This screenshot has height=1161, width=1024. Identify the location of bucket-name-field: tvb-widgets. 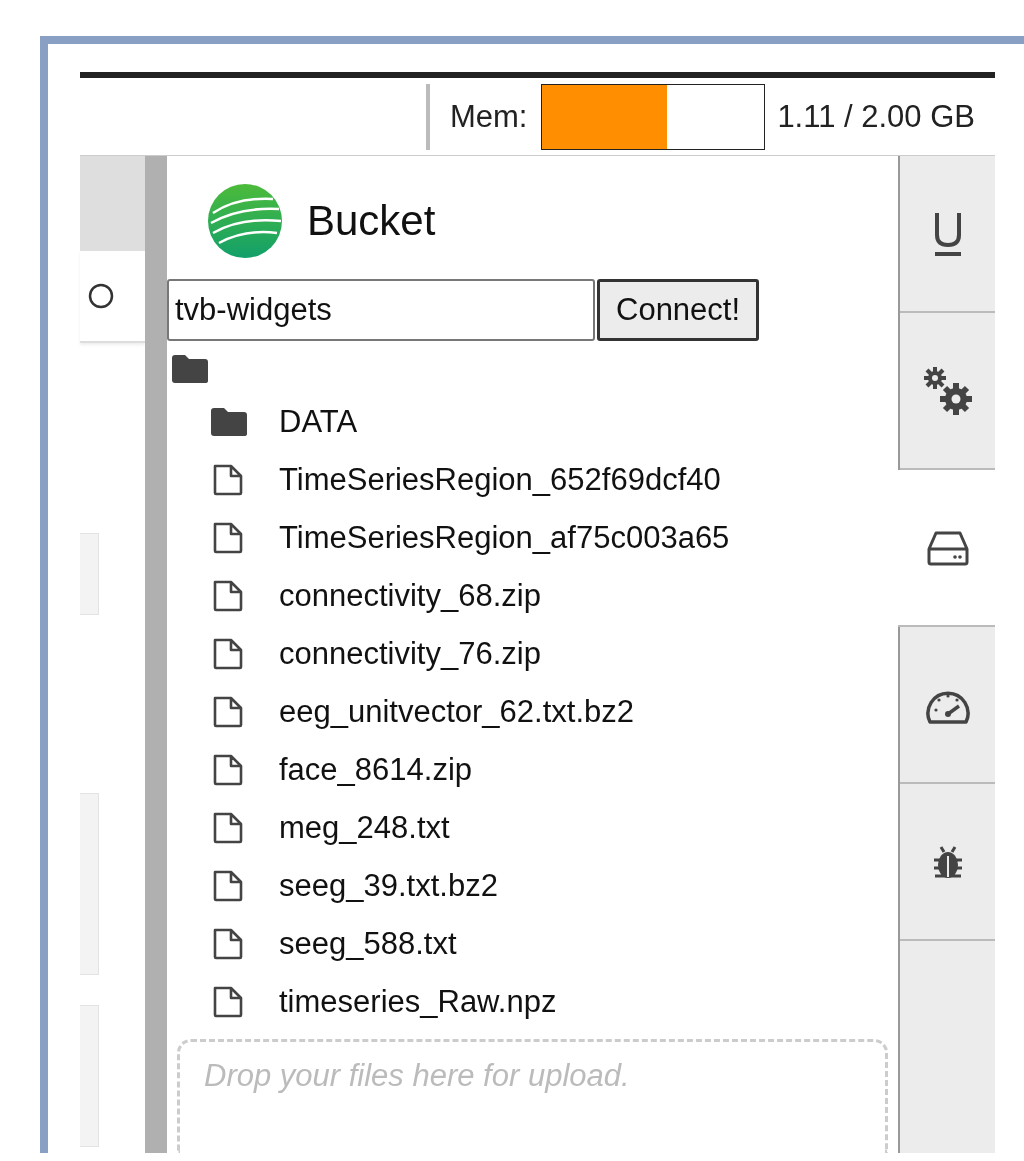
(381, 310).